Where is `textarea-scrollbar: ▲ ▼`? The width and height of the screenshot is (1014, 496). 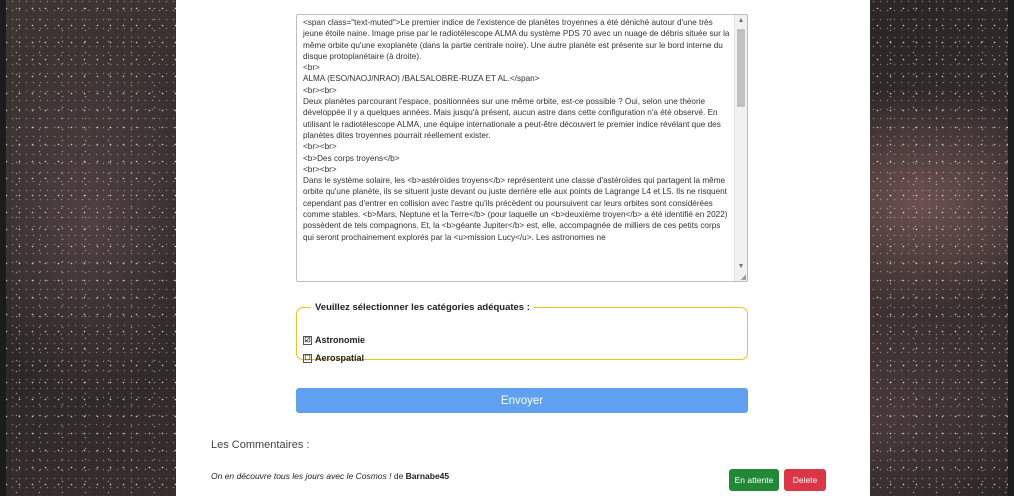
textarea-scrollbar: ▲ ▼ is located at coordinates (740, 148).